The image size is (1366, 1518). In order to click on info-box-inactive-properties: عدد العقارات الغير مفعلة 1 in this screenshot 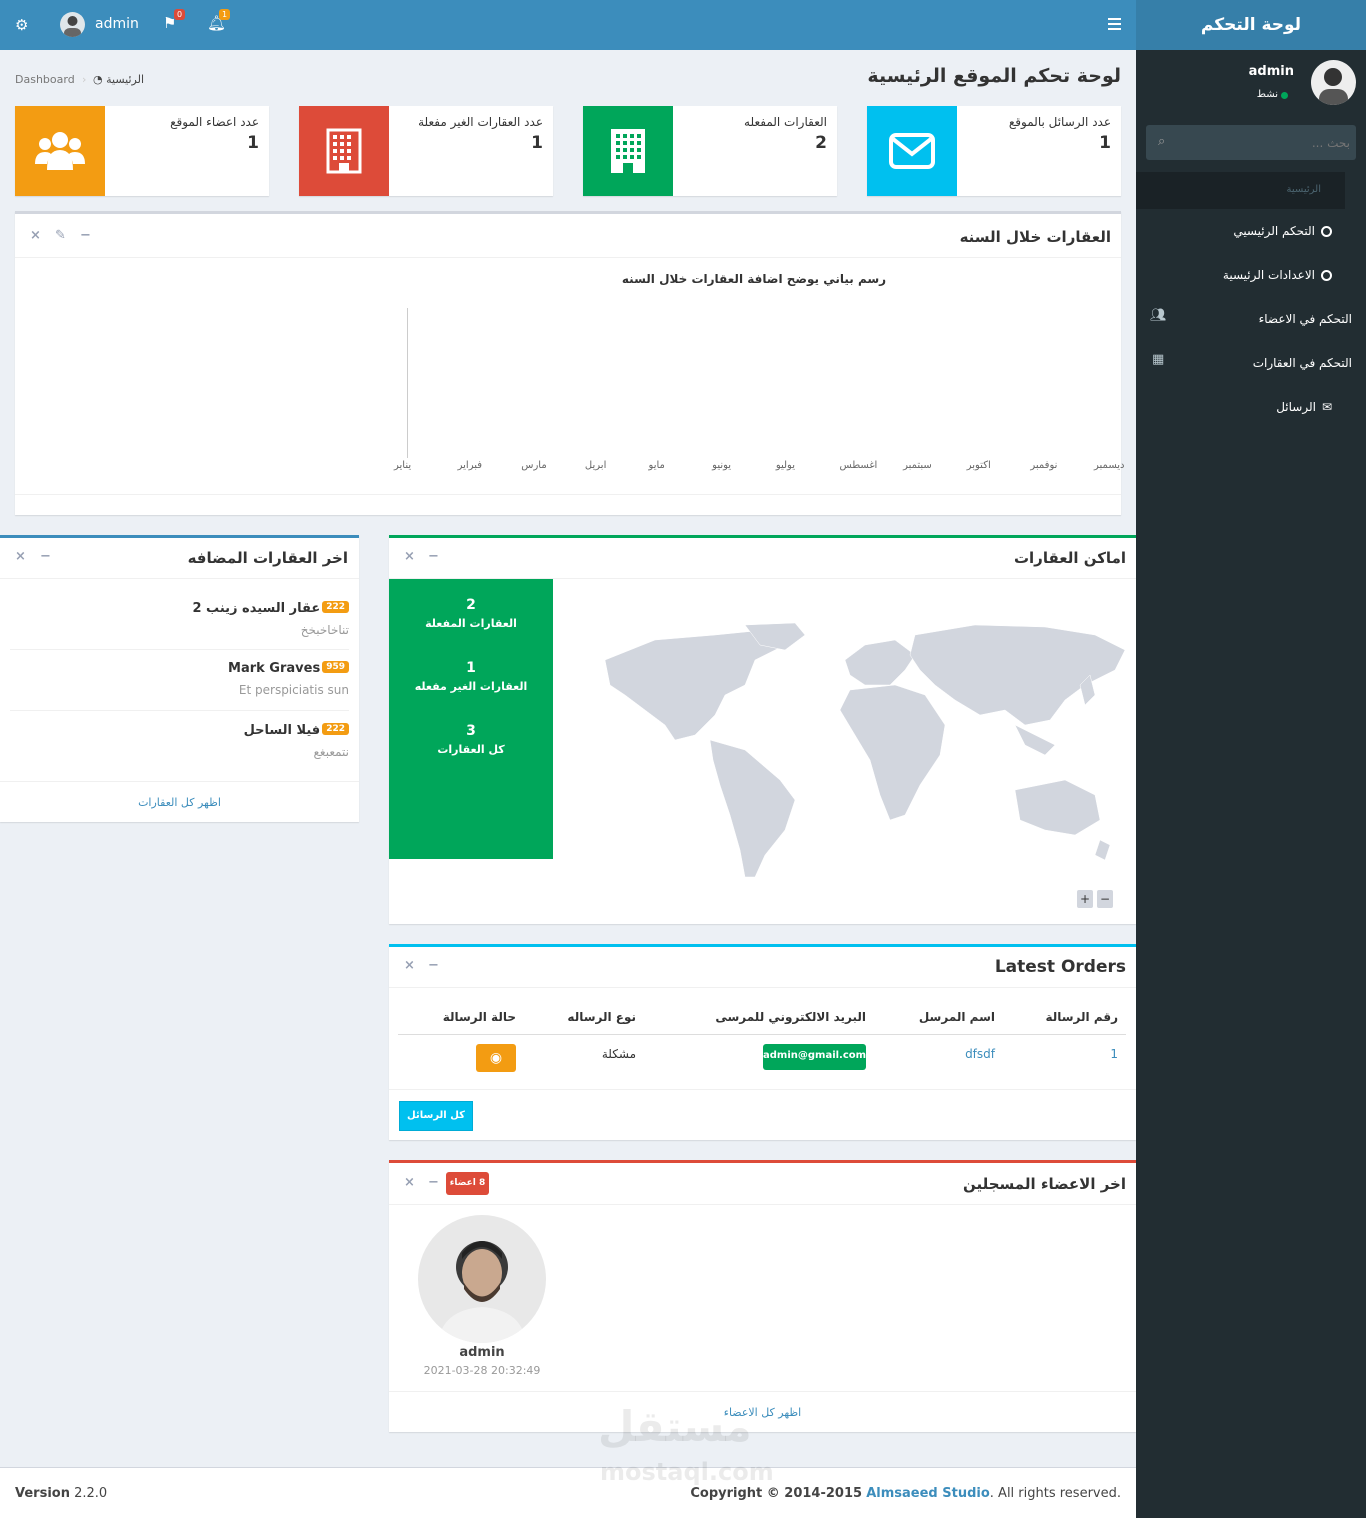, I will do `click(426, 151)`.